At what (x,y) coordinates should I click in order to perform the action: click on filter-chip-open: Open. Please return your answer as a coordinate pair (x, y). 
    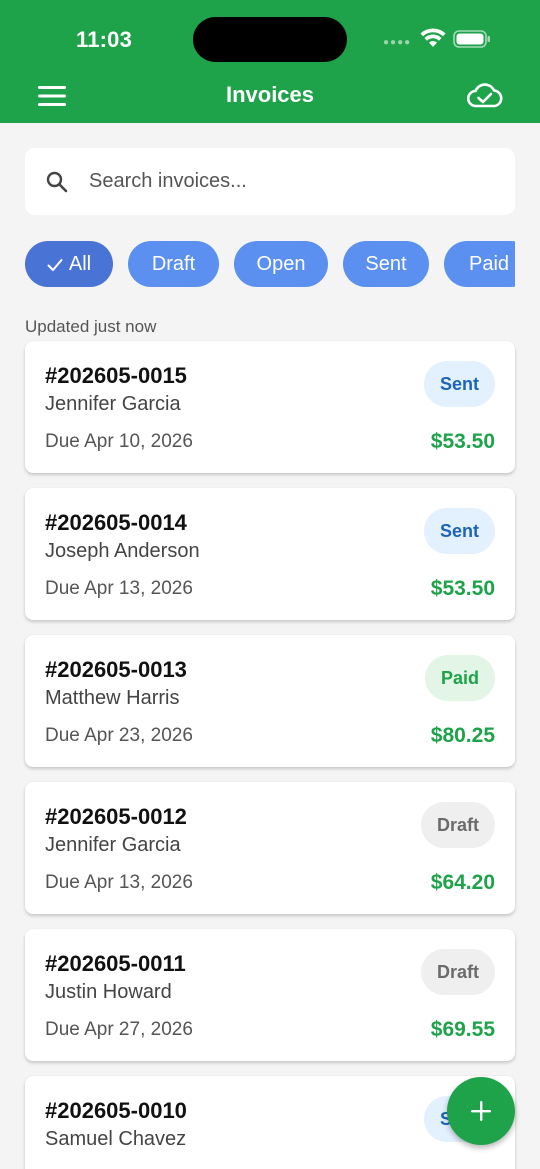
    Looking at the image, I should click on (281, 264).